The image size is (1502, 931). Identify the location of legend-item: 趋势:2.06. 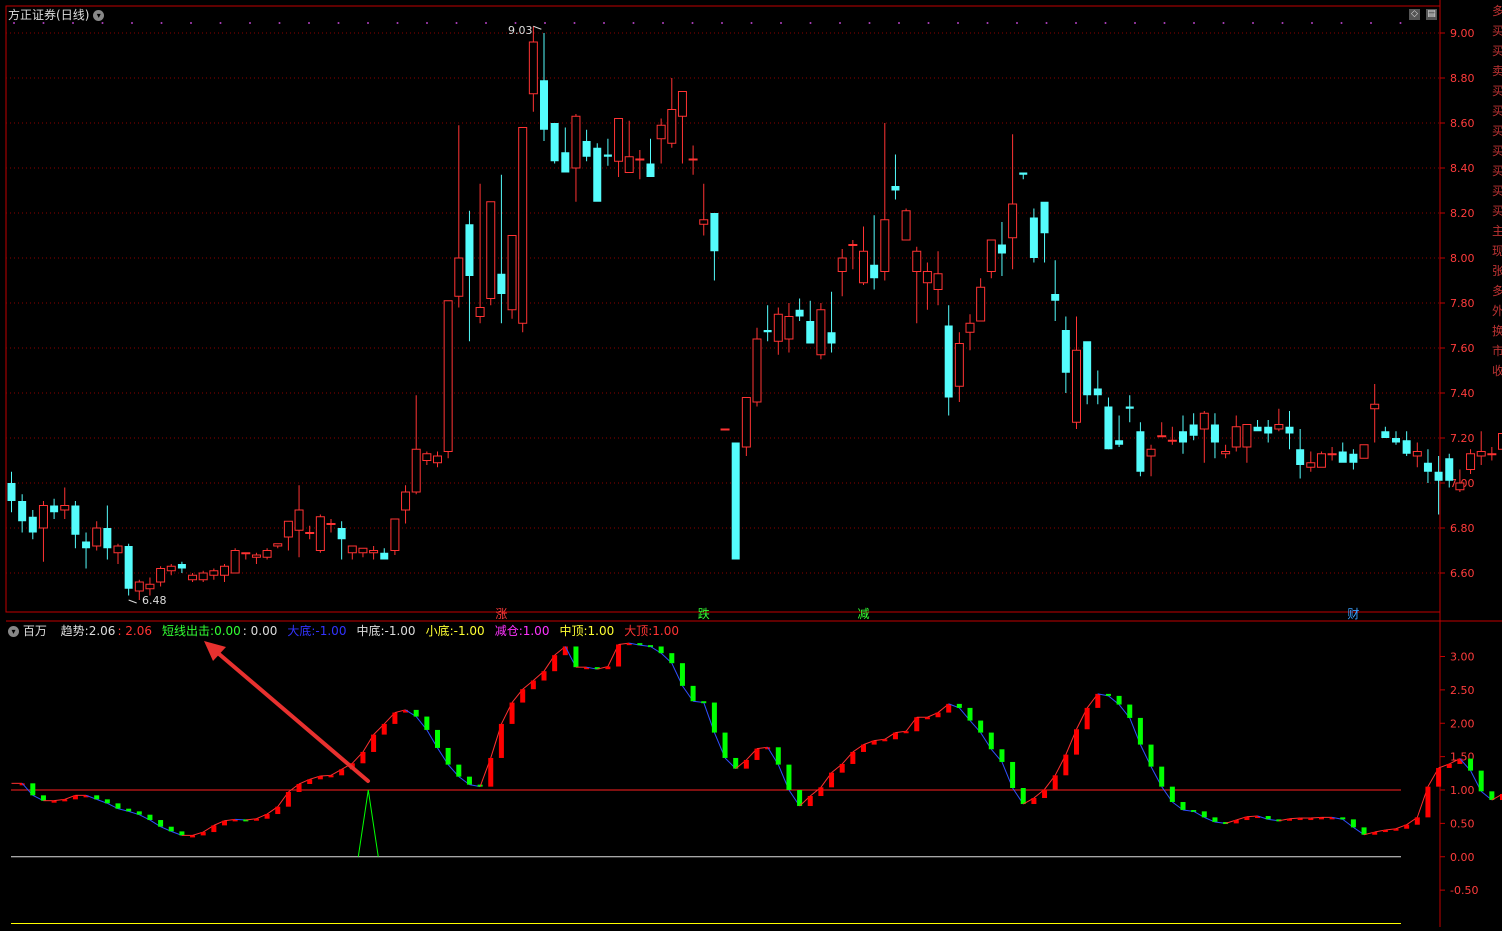
(88, 631).